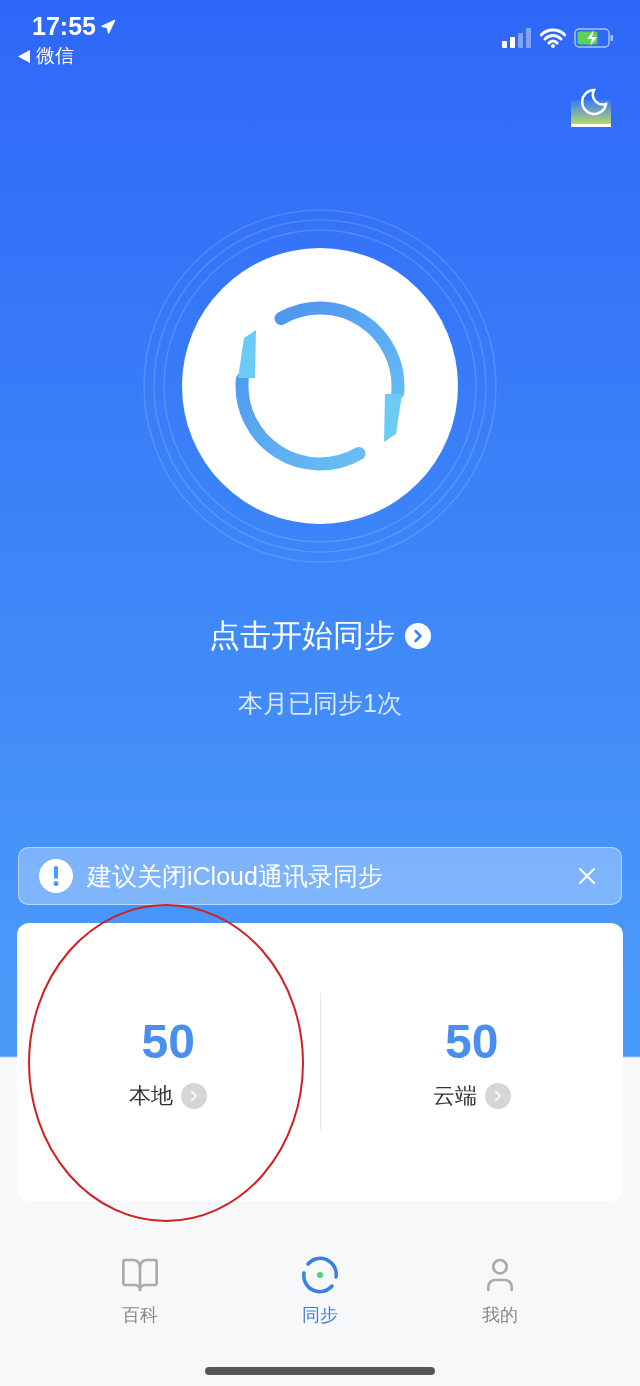  I want to click on status-time: 17:55, so click(64, 26).